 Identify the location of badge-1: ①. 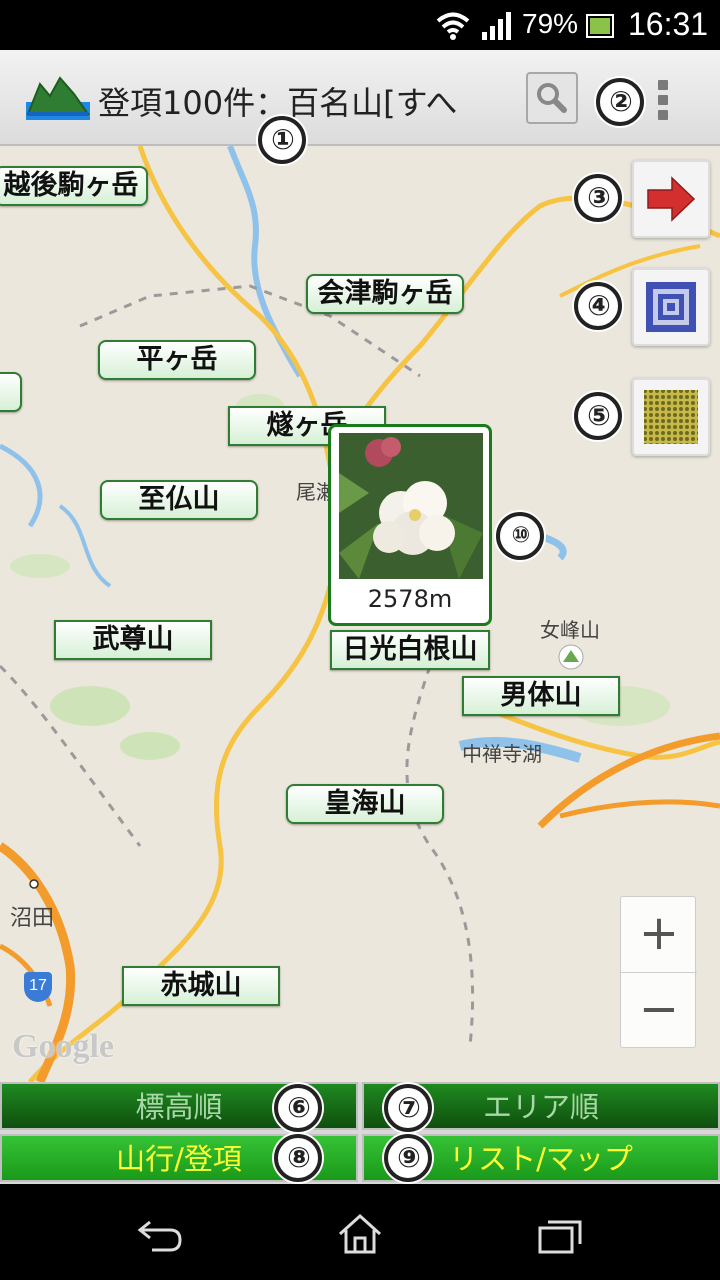
(282, 140).